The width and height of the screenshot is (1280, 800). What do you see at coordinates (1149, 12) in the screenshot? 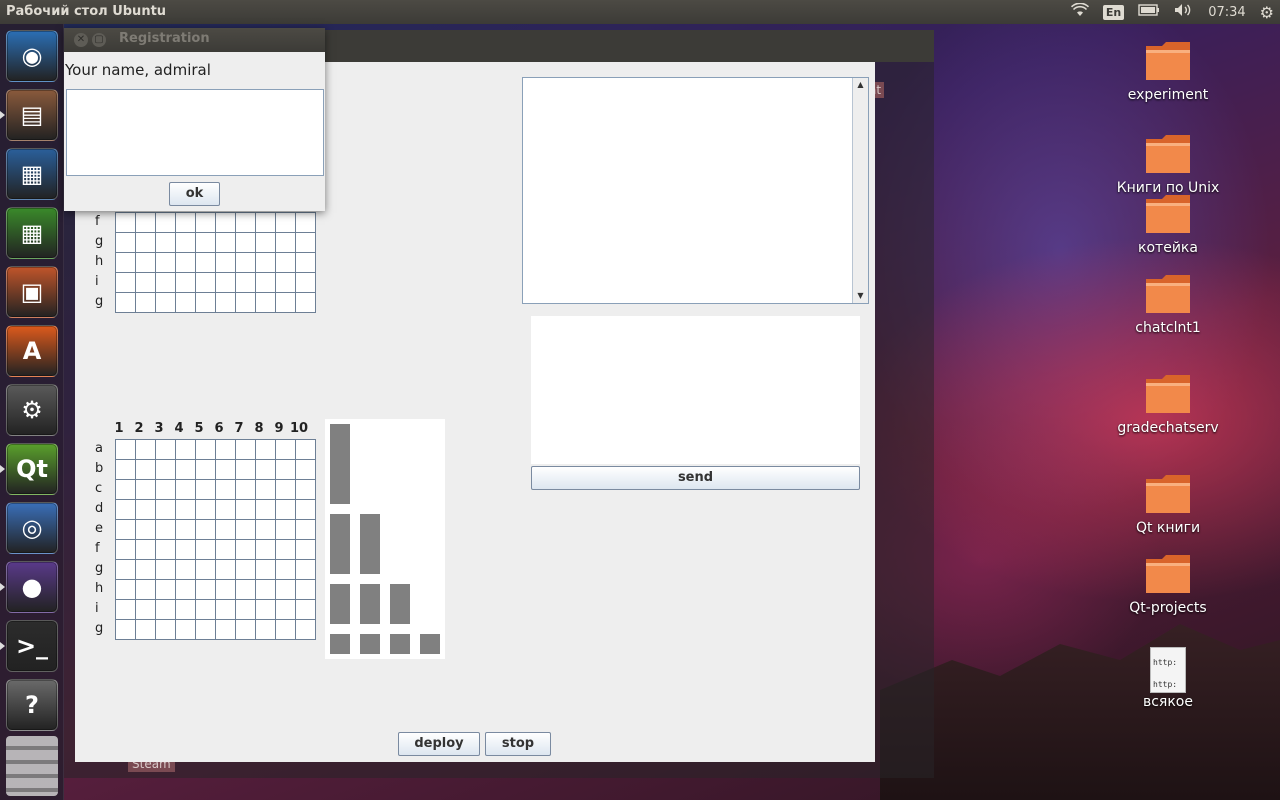
I see `battery-icon` at bounding box center [1149, 12].